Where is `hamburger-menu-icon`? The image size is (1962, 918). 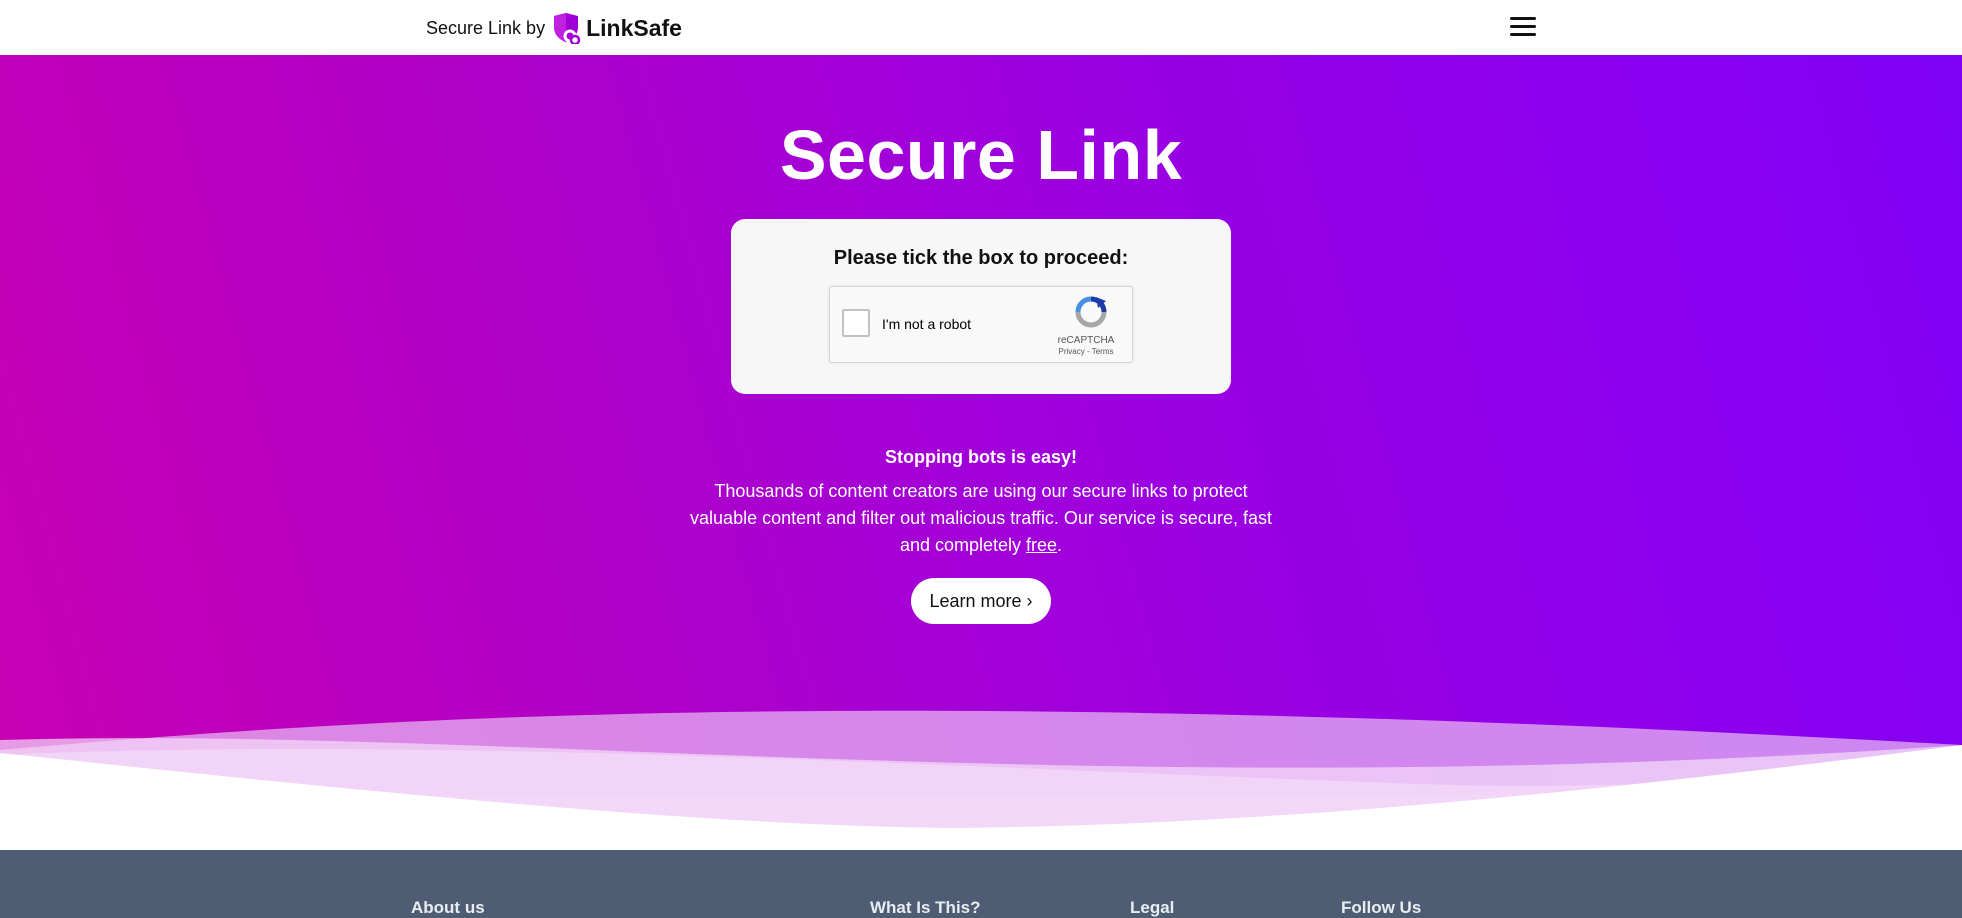 hamburger-menu-icon is located at coordinates (1523, 27).